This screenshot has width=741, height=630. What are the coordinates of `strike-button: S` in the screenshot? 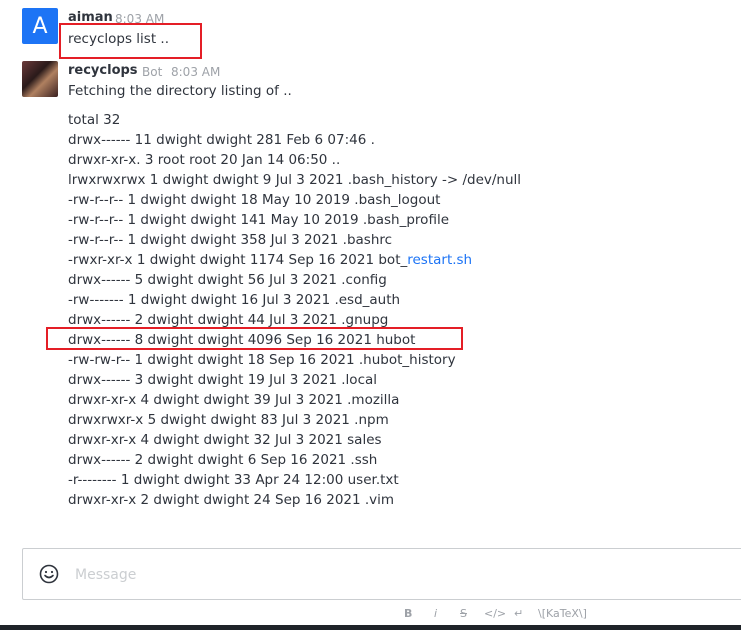 It's located at (463, 613).